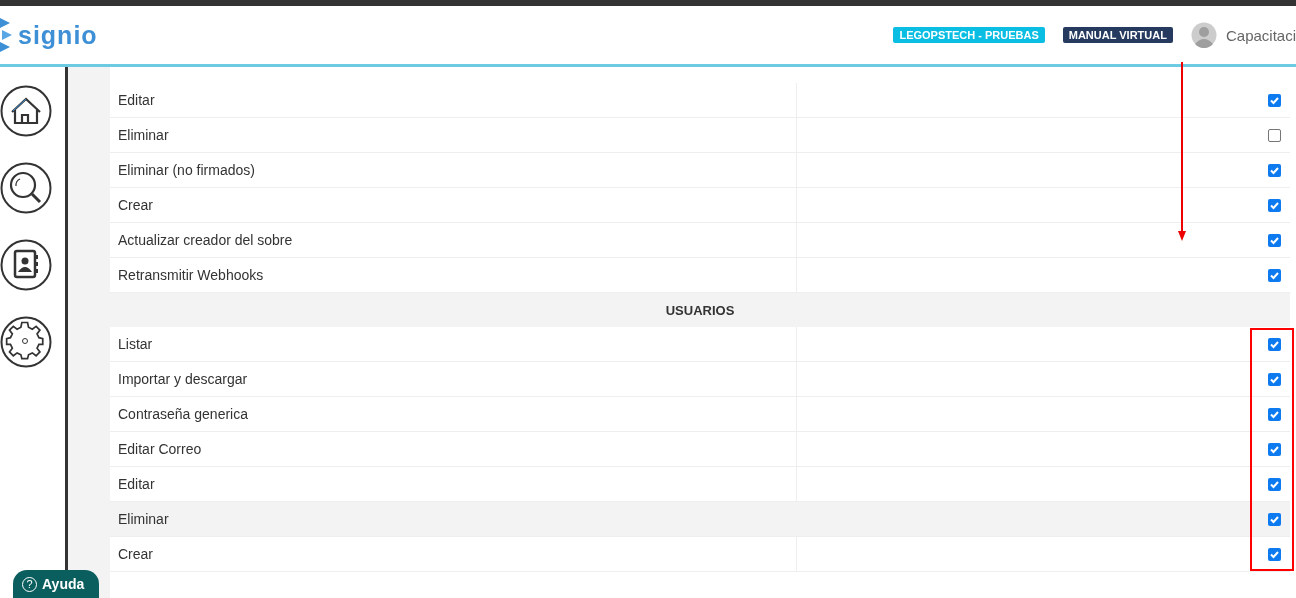 Image resolution: width=1296 pixels, height=598 pixels. Describe the element at coordinates (1117, 35) in the screenshot. I see `header-badge: MANUAL VIRTUAL` at that location.